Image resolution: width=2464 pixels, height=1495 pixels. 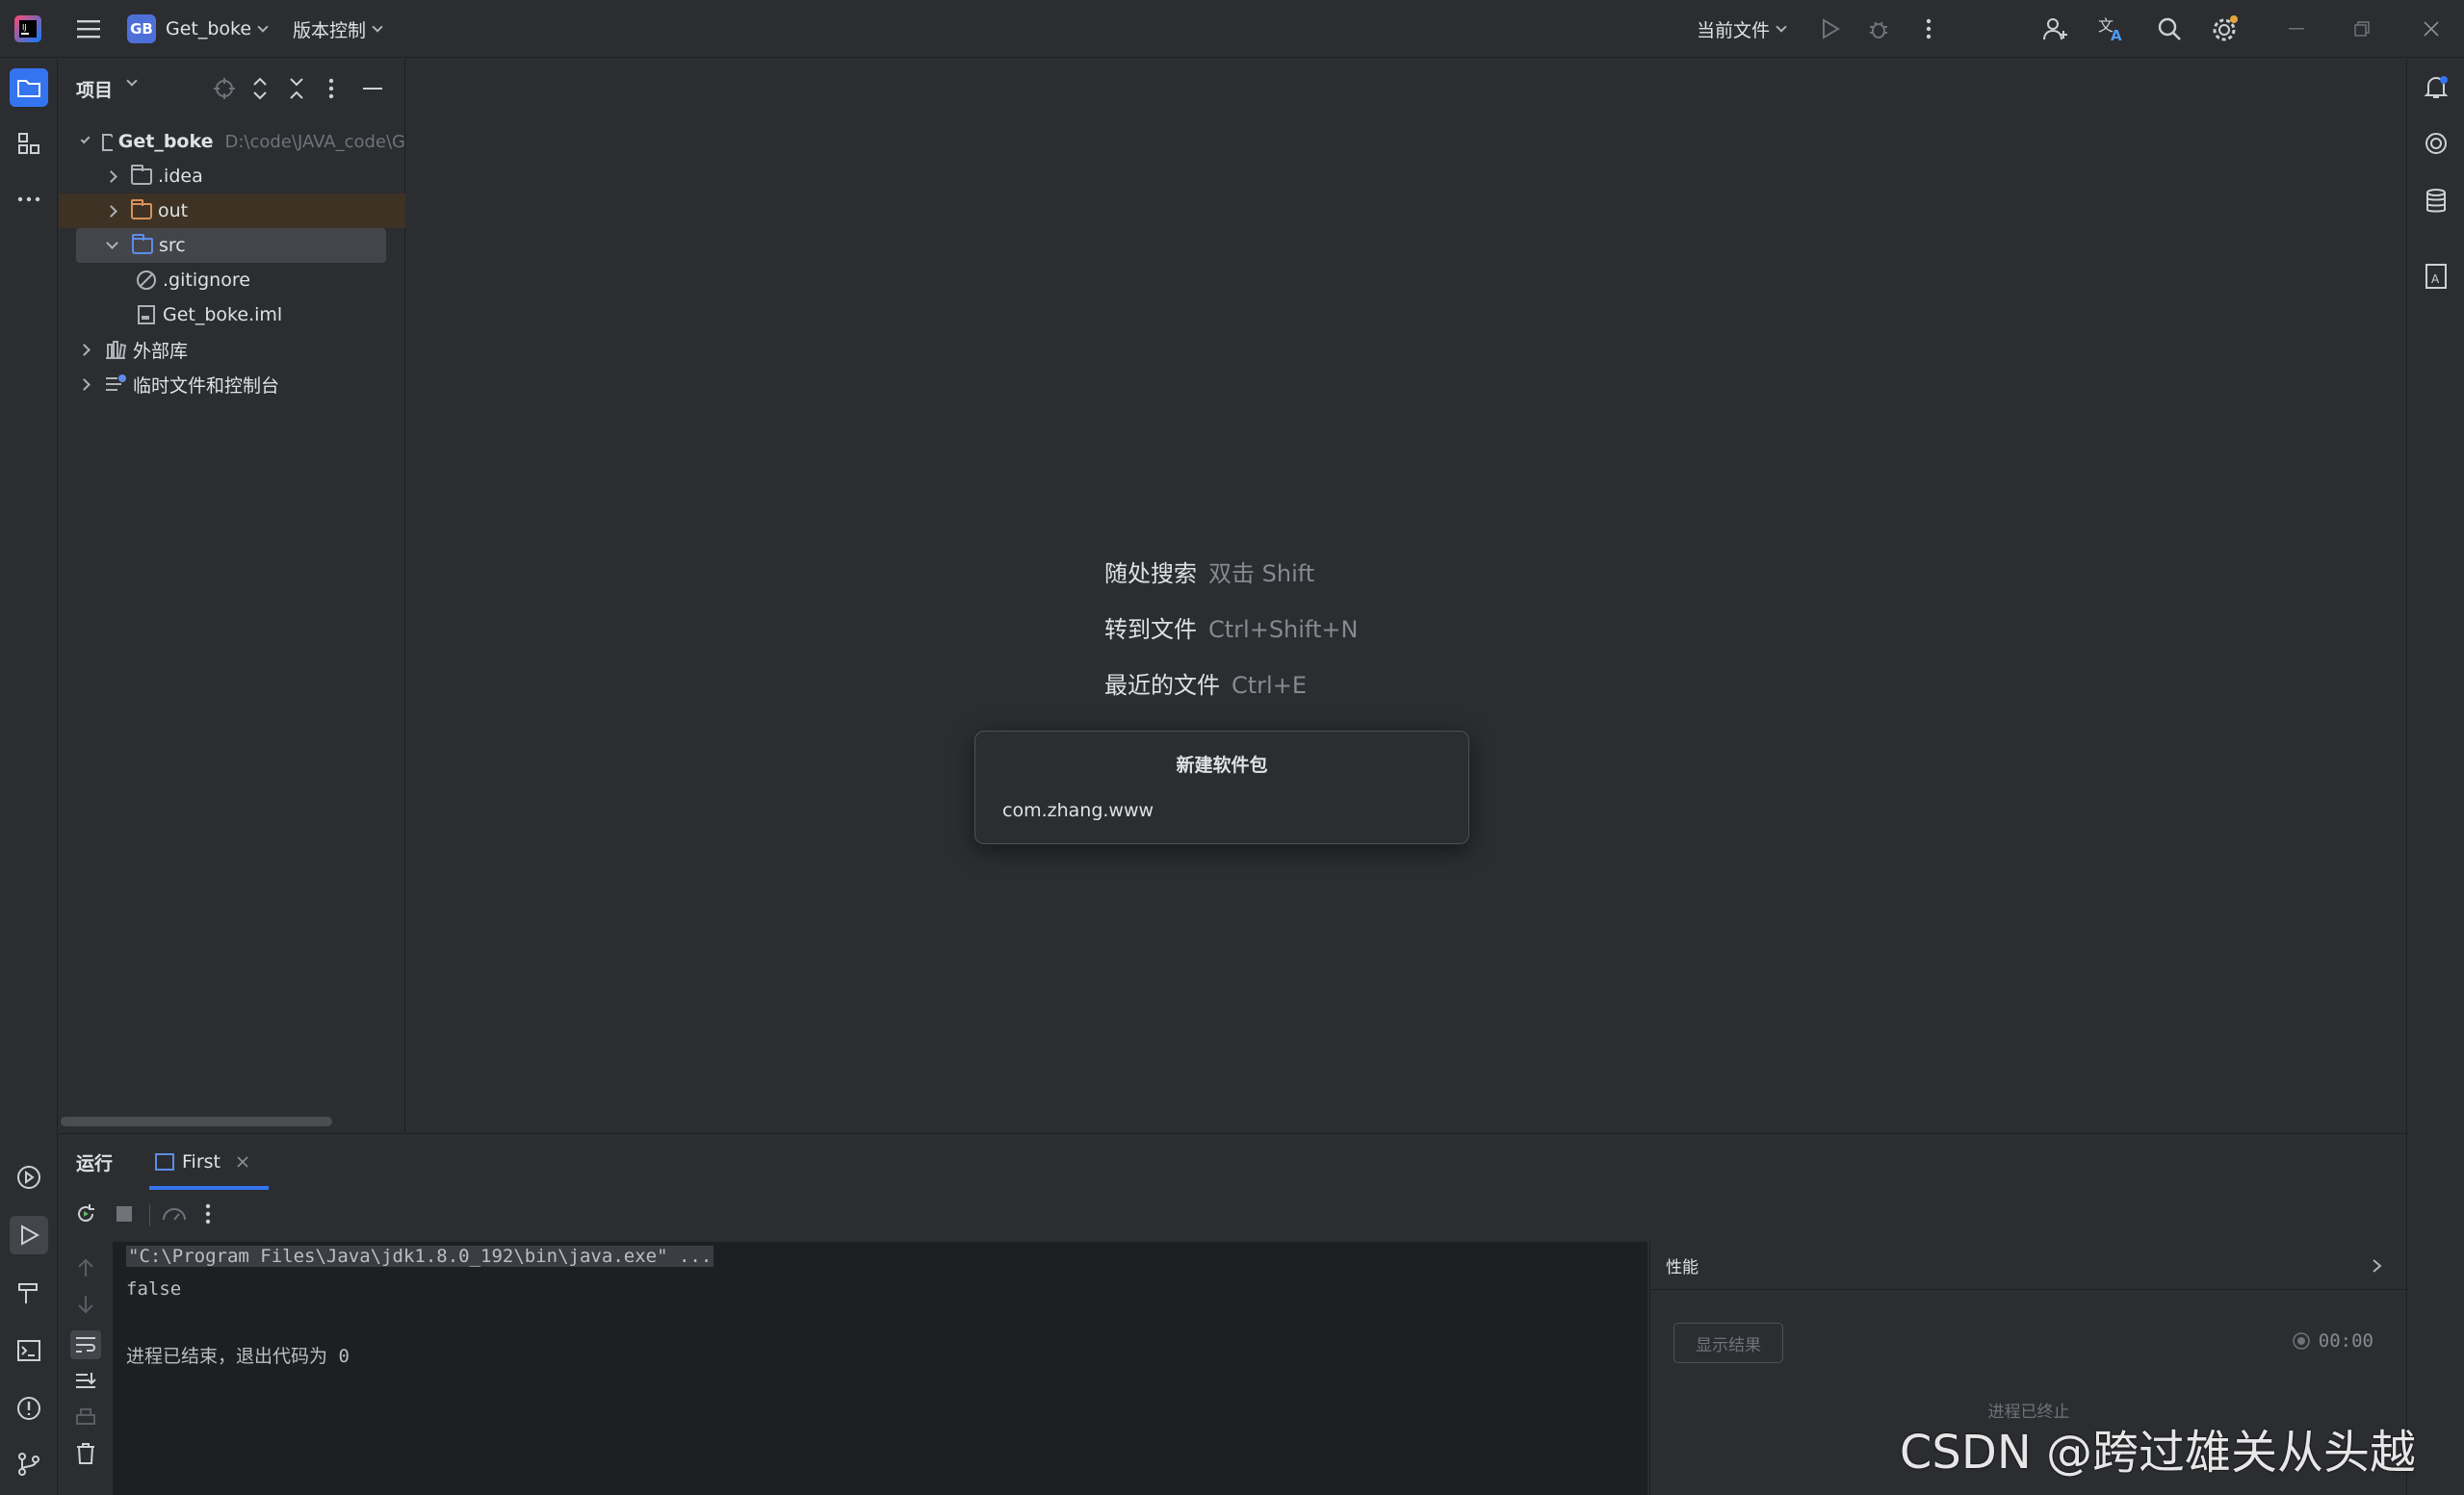 What do you see at coordinates (231, 245) in the screenshot?
I see `tree-item-src: src` at bounding box center [231, 245].